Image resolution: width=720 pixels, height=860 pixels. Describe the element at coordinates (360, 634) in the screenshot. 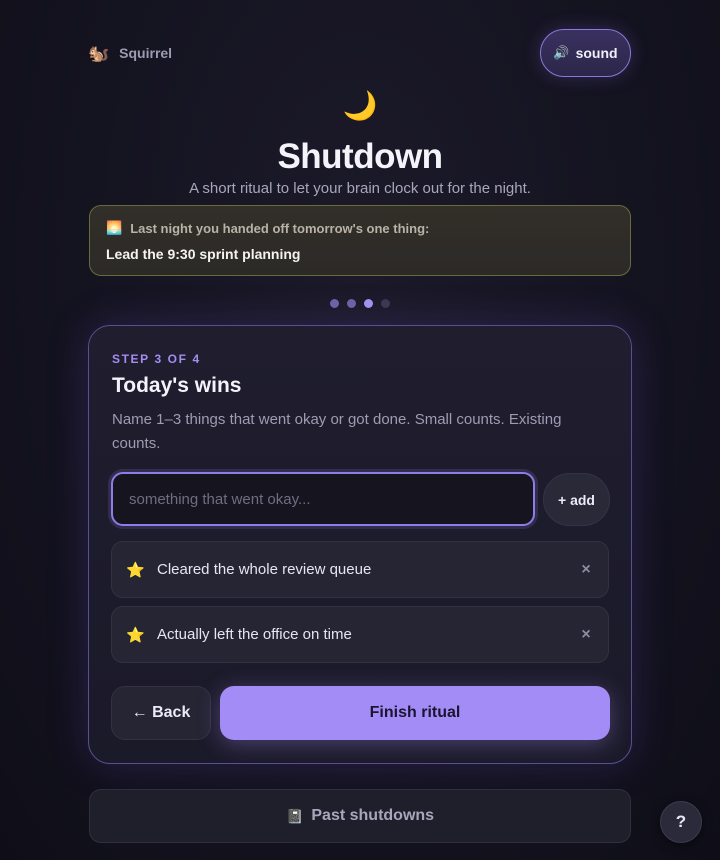

I see `win-item: ⭐ Actually left the office on time ×` at that location.